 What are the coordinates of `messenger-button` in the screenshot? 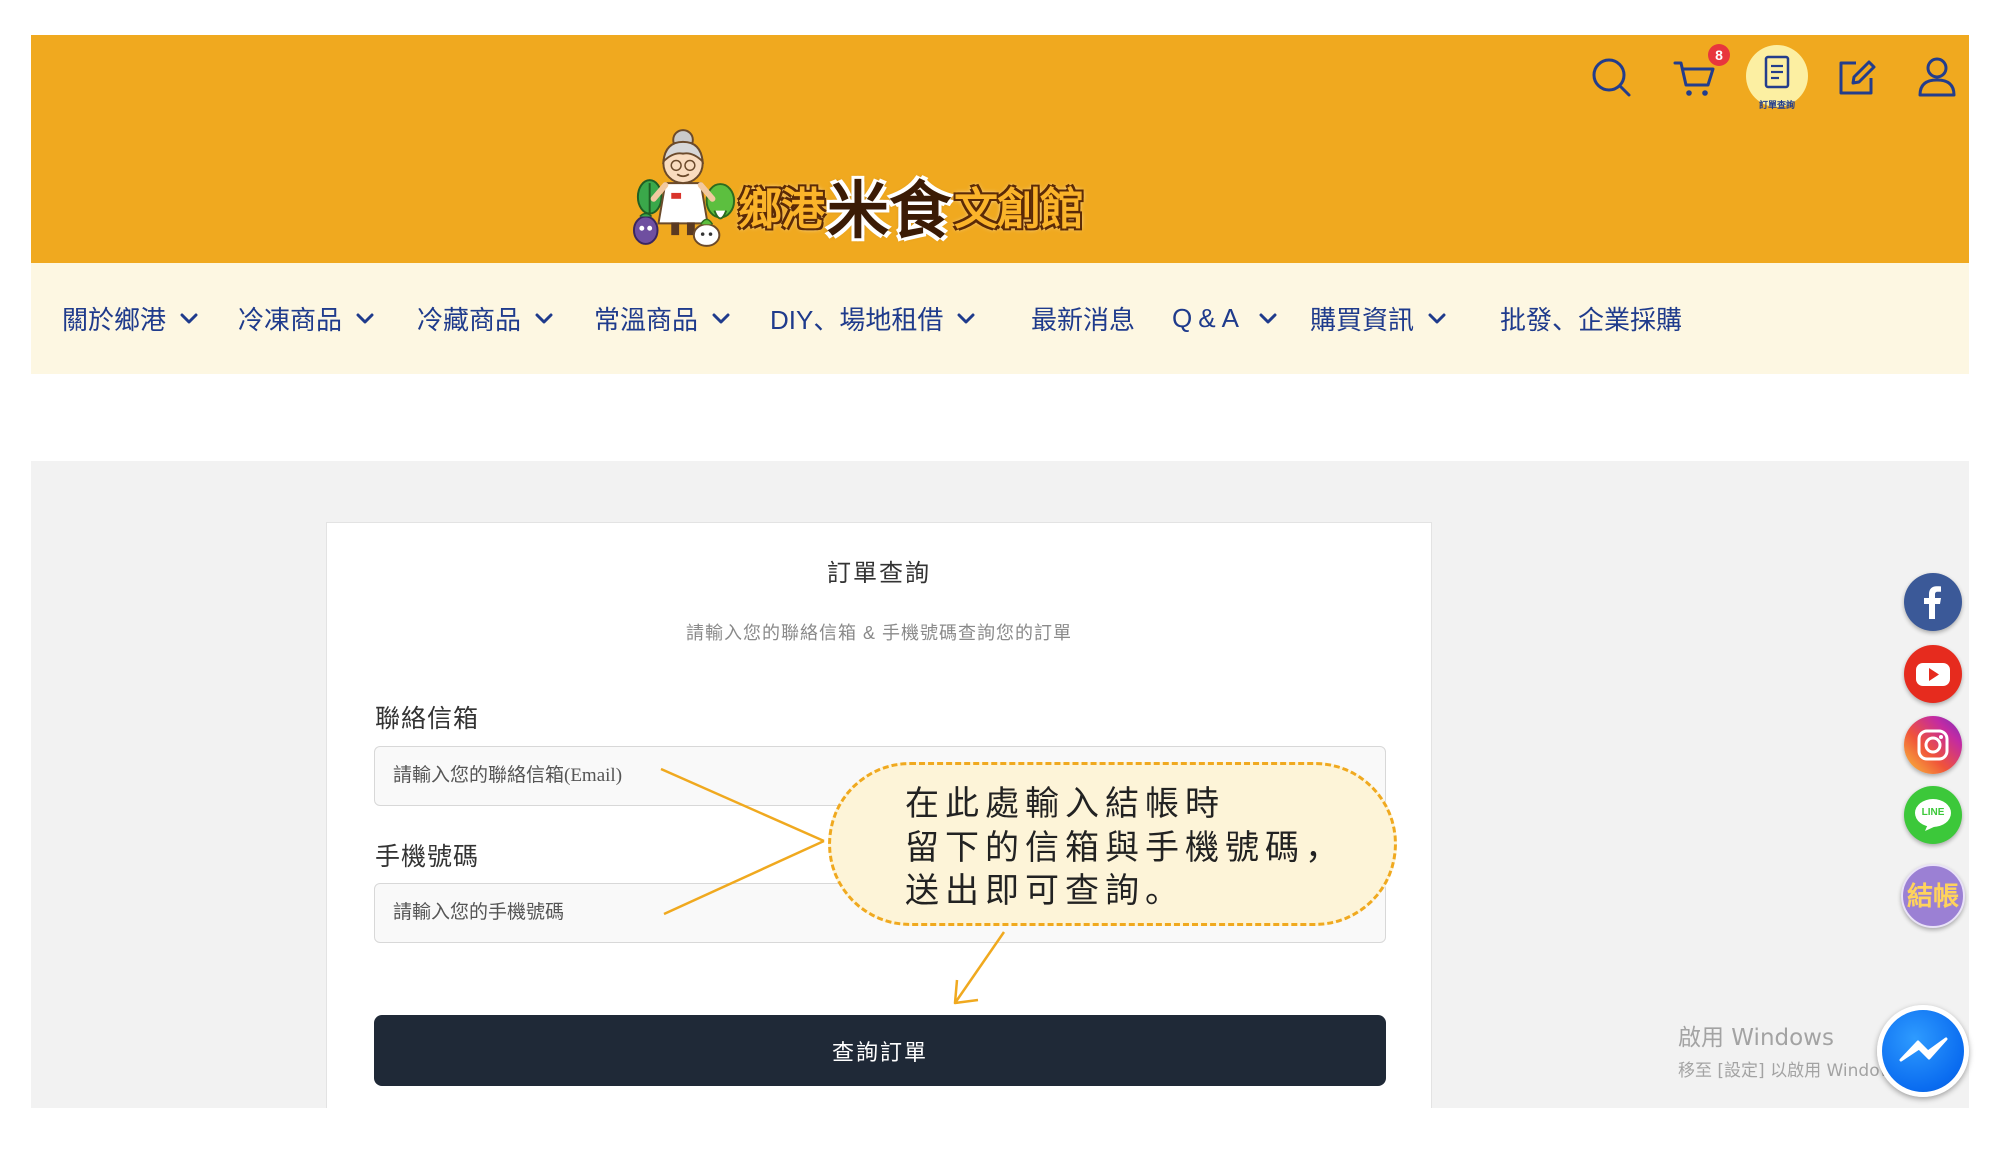 It's located at (1923, 1051).